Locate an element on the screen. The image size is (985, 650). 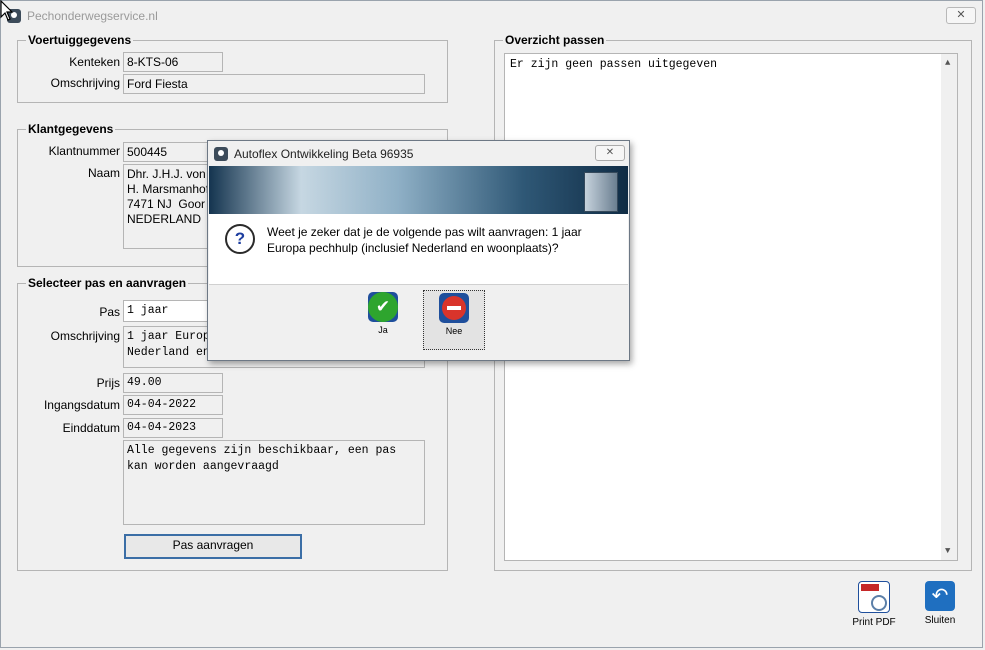
price-label: Prijs is located at coordinates (108, 383).